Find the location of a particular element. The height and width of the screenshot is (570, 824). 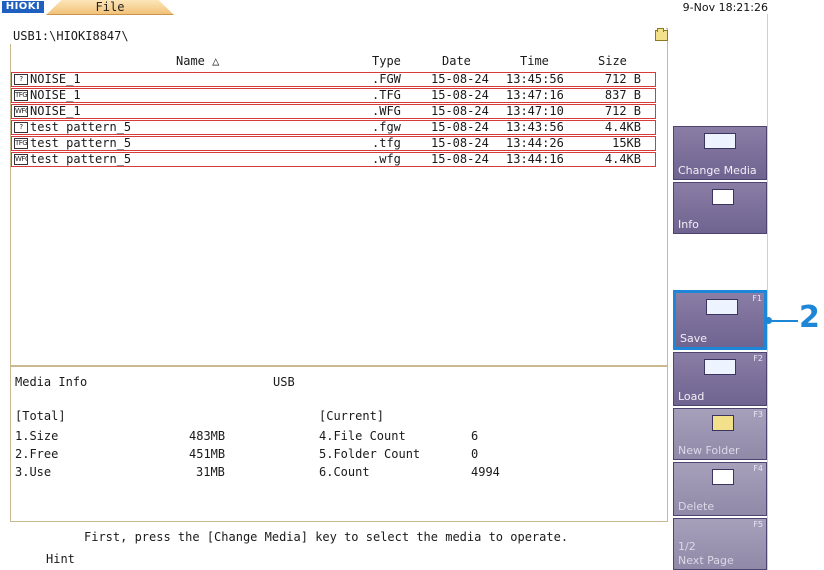

file-row: TFG NOISE_1 .TFG 15-08-24 13:47:16 837 B is located at coordinates (333, 95).